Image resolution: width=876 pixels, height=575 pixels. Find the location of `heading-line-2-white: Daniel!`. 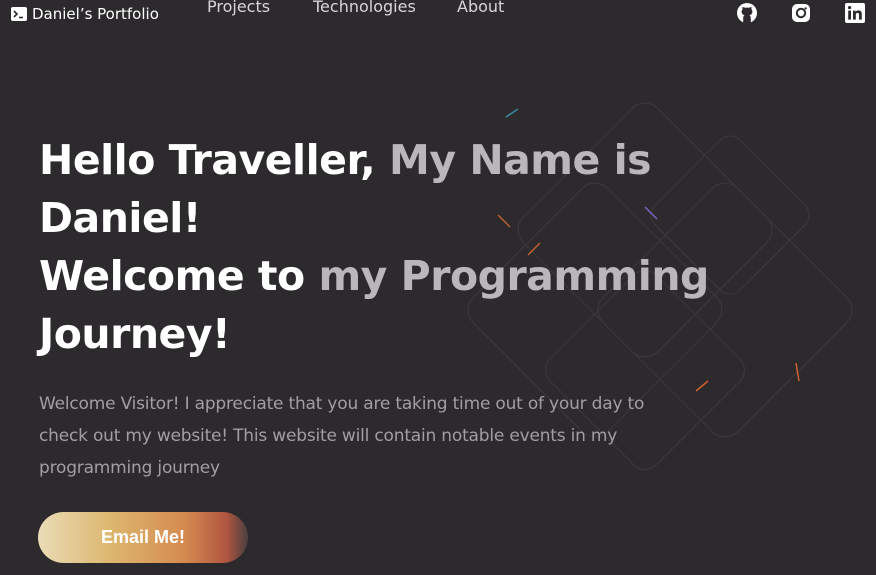

heading-line-2-white: Daniel! is located at coordinates (120, 218).